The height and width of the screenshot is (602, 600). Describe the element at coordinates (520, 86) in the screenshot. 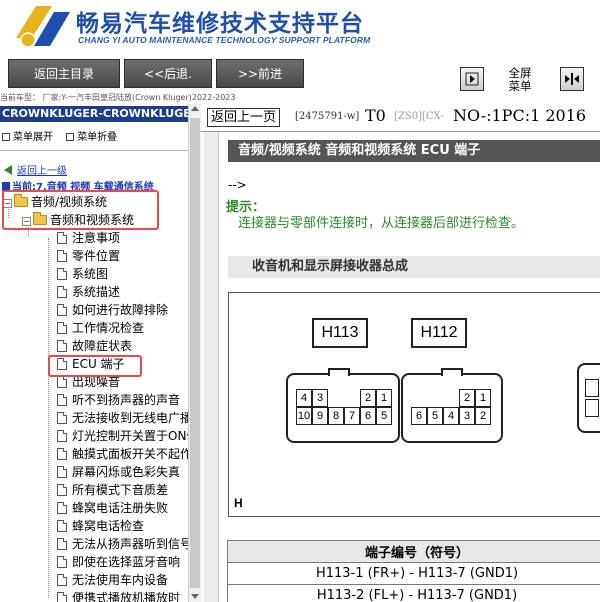

I see `fullscreen-label-line2: 菜单` at that location.